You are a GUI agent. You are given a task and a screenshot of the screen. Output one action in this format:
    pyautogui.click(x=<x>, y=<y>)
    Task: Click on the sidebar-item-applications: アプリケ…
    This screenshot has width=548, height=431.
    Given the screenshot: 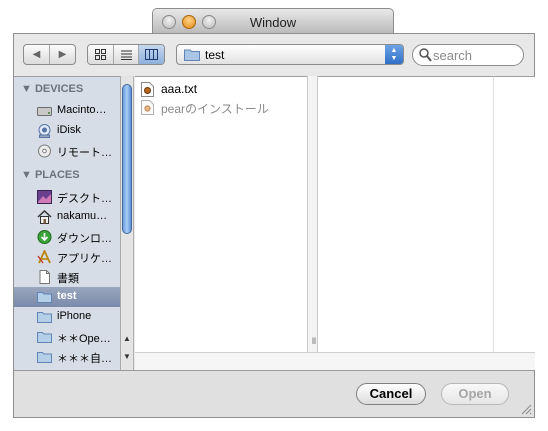 What is the action you would take?
    pyautogui.click(x=67, y=257)
    